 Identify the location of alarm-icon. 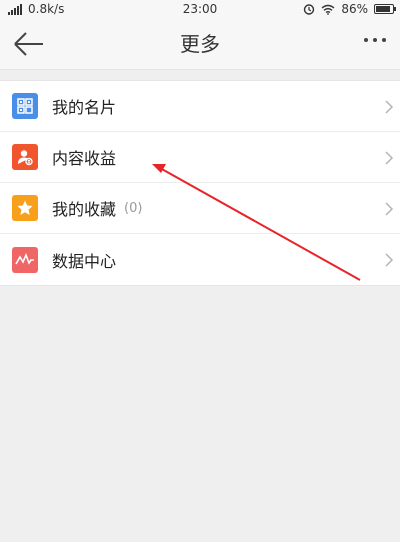
(309, 9).